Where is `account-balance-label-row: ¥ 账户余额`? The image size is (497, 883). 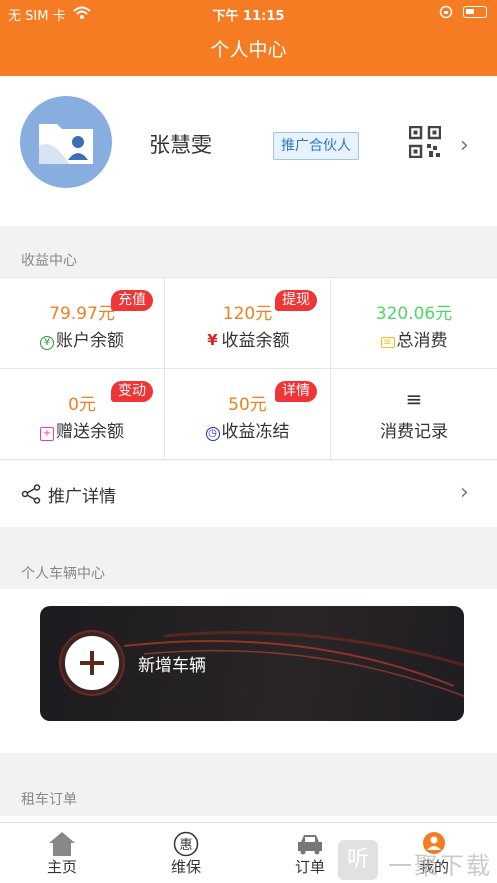 account-balance-label-row: ¥ 账户余额 is located at coordinates (82, 338).